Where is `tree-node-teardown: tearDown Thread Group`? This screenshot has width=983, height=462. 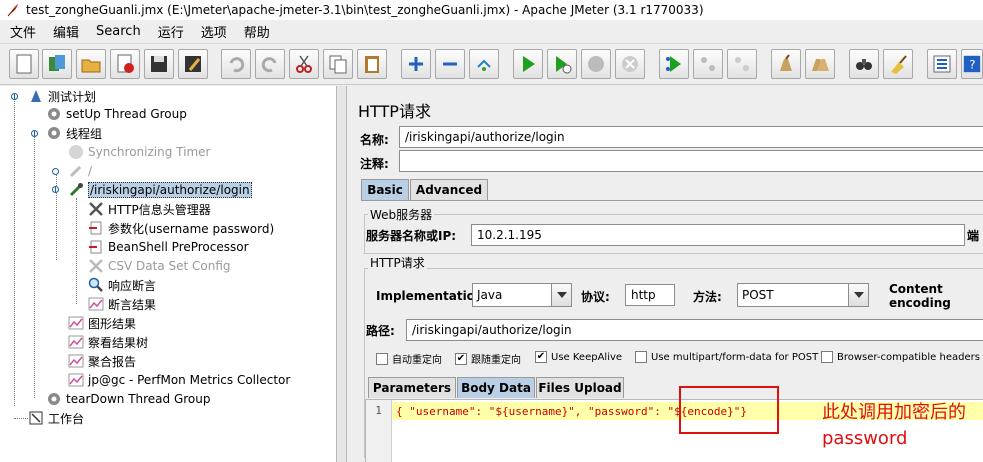 tree-node-teardown: tearDown Thread Group is located at coordinates (128, 399).